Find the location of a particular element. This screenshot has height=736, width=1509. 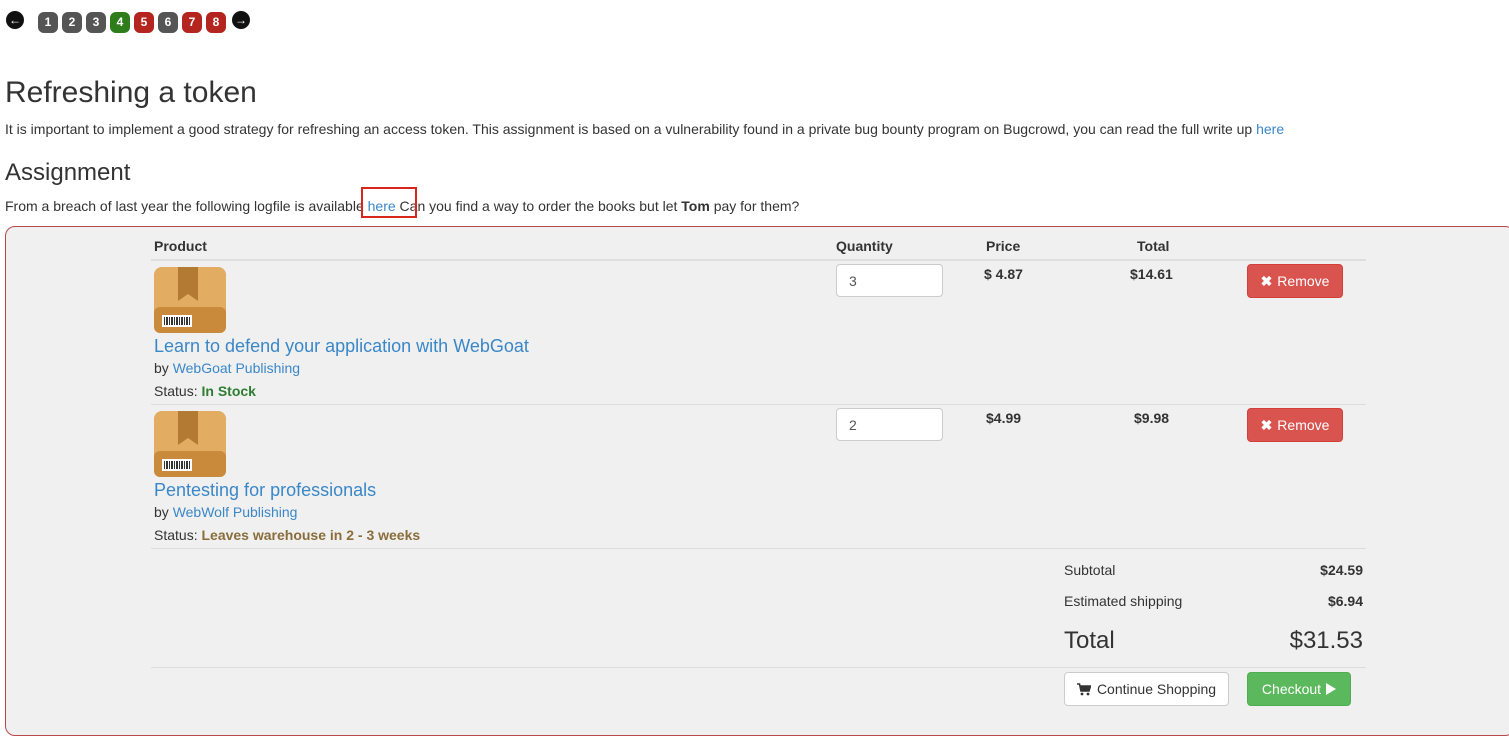

play-icon is located at coordinates (1331, 689).